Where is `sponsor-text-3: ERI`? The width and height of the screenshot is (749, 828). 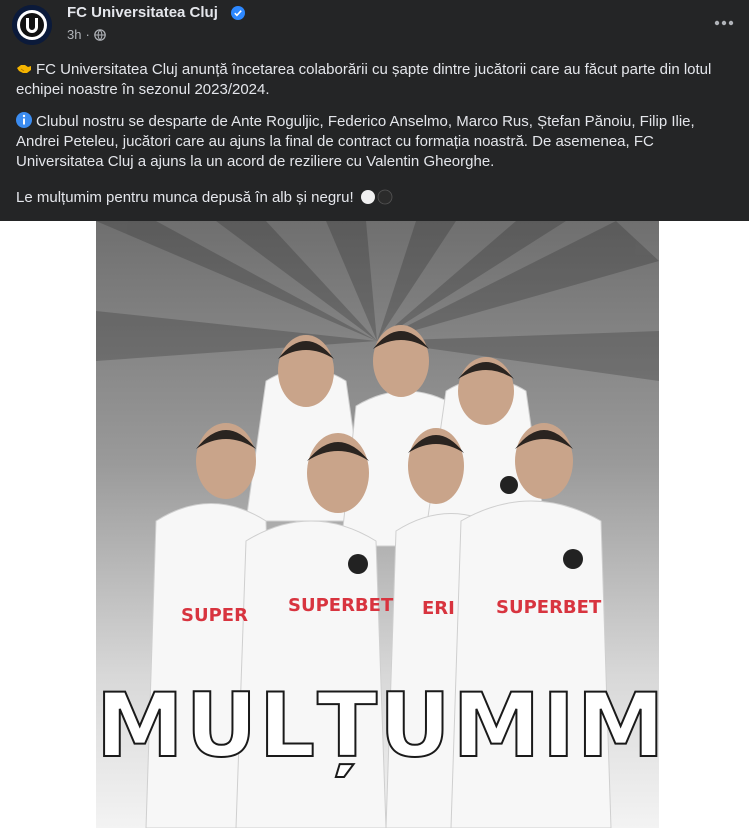 sponsor-text-3: ERI is located at coordinates (438, 608).